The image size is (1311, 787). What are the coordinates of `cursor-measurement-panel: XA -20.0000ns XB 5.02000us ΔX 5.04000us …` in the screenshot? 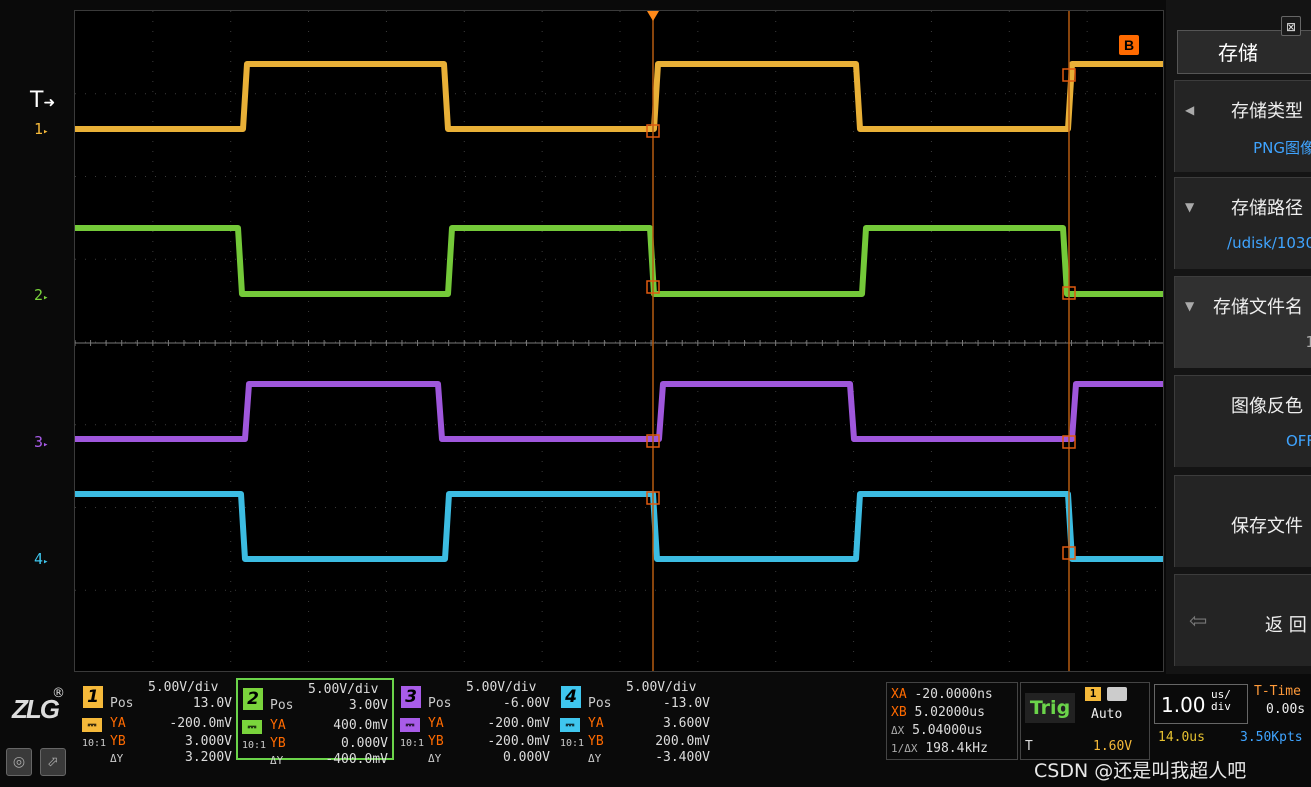 It's located at (952, 721).